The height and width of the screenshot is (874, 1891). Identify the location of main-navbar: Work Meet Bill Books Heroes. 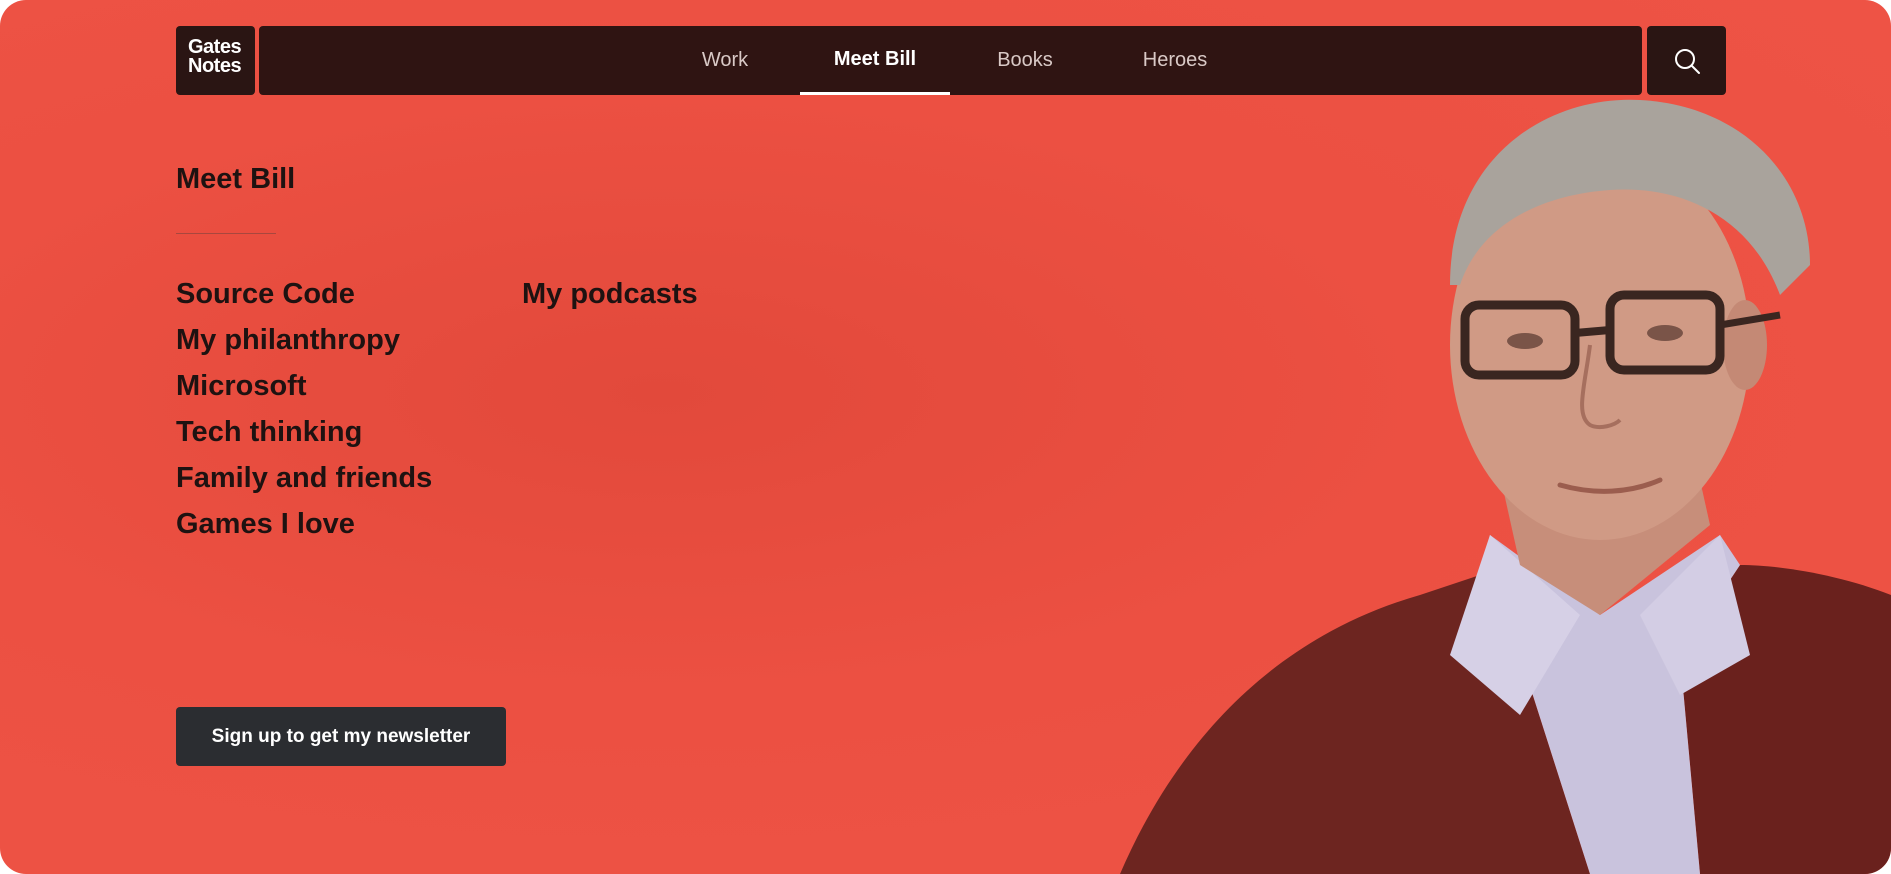
(950, 60).